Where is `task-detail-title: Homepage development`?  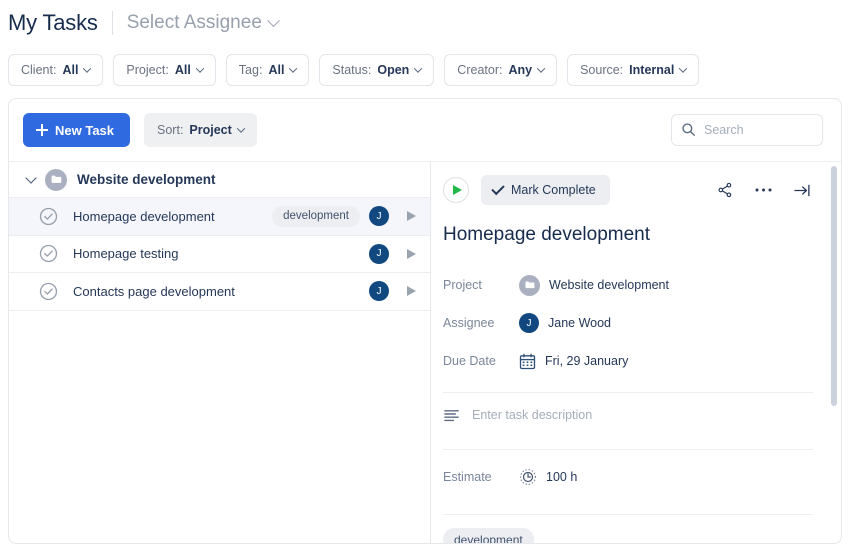 task-detail-title: Homepage development is located at coordinates (547, 234).